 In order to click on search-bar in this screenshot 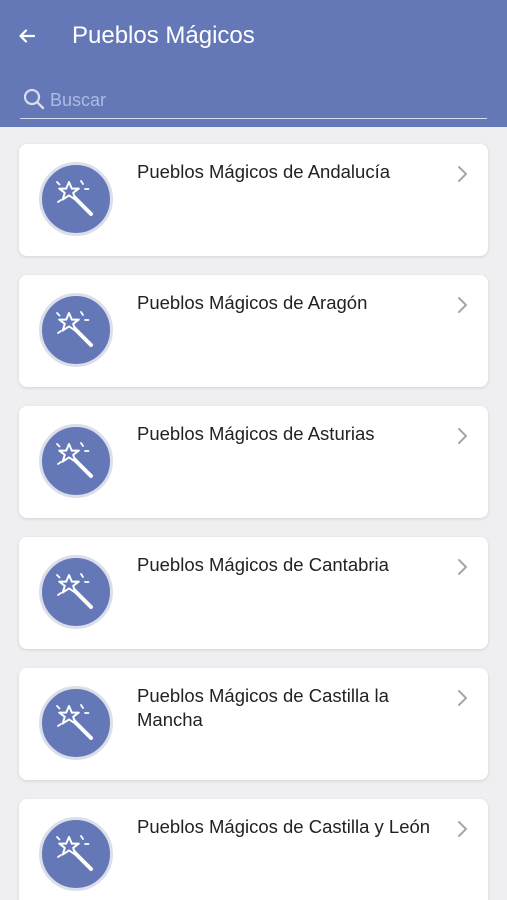, I will do `click(253, 101)`.